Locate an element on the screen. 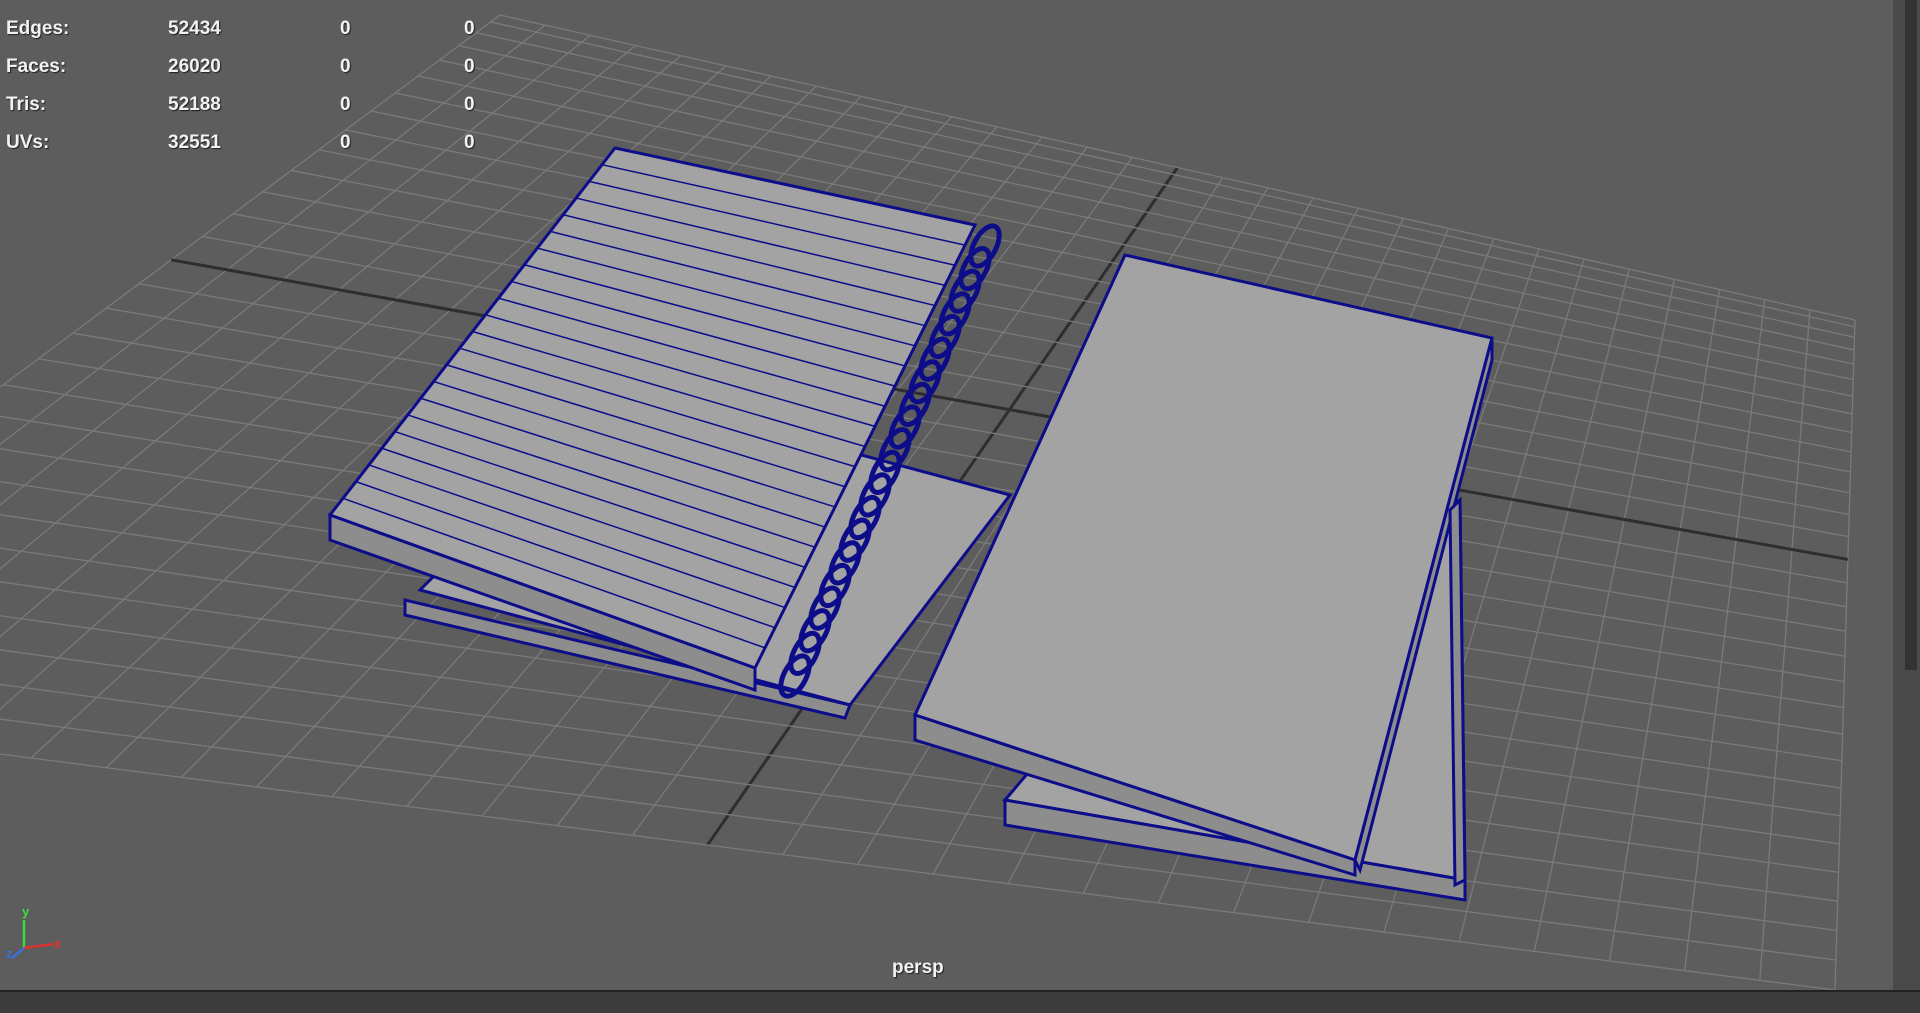  hud-value: 52188 is located at coordinates (194, 104).